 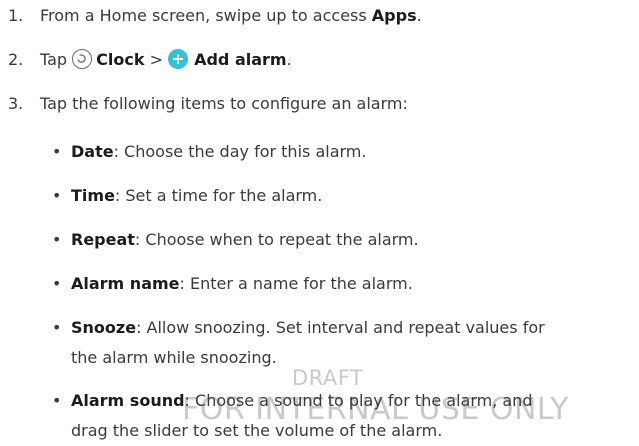 I want to click on bullet-desc: : Set a time for the alarm., so click(x=218, y=195).